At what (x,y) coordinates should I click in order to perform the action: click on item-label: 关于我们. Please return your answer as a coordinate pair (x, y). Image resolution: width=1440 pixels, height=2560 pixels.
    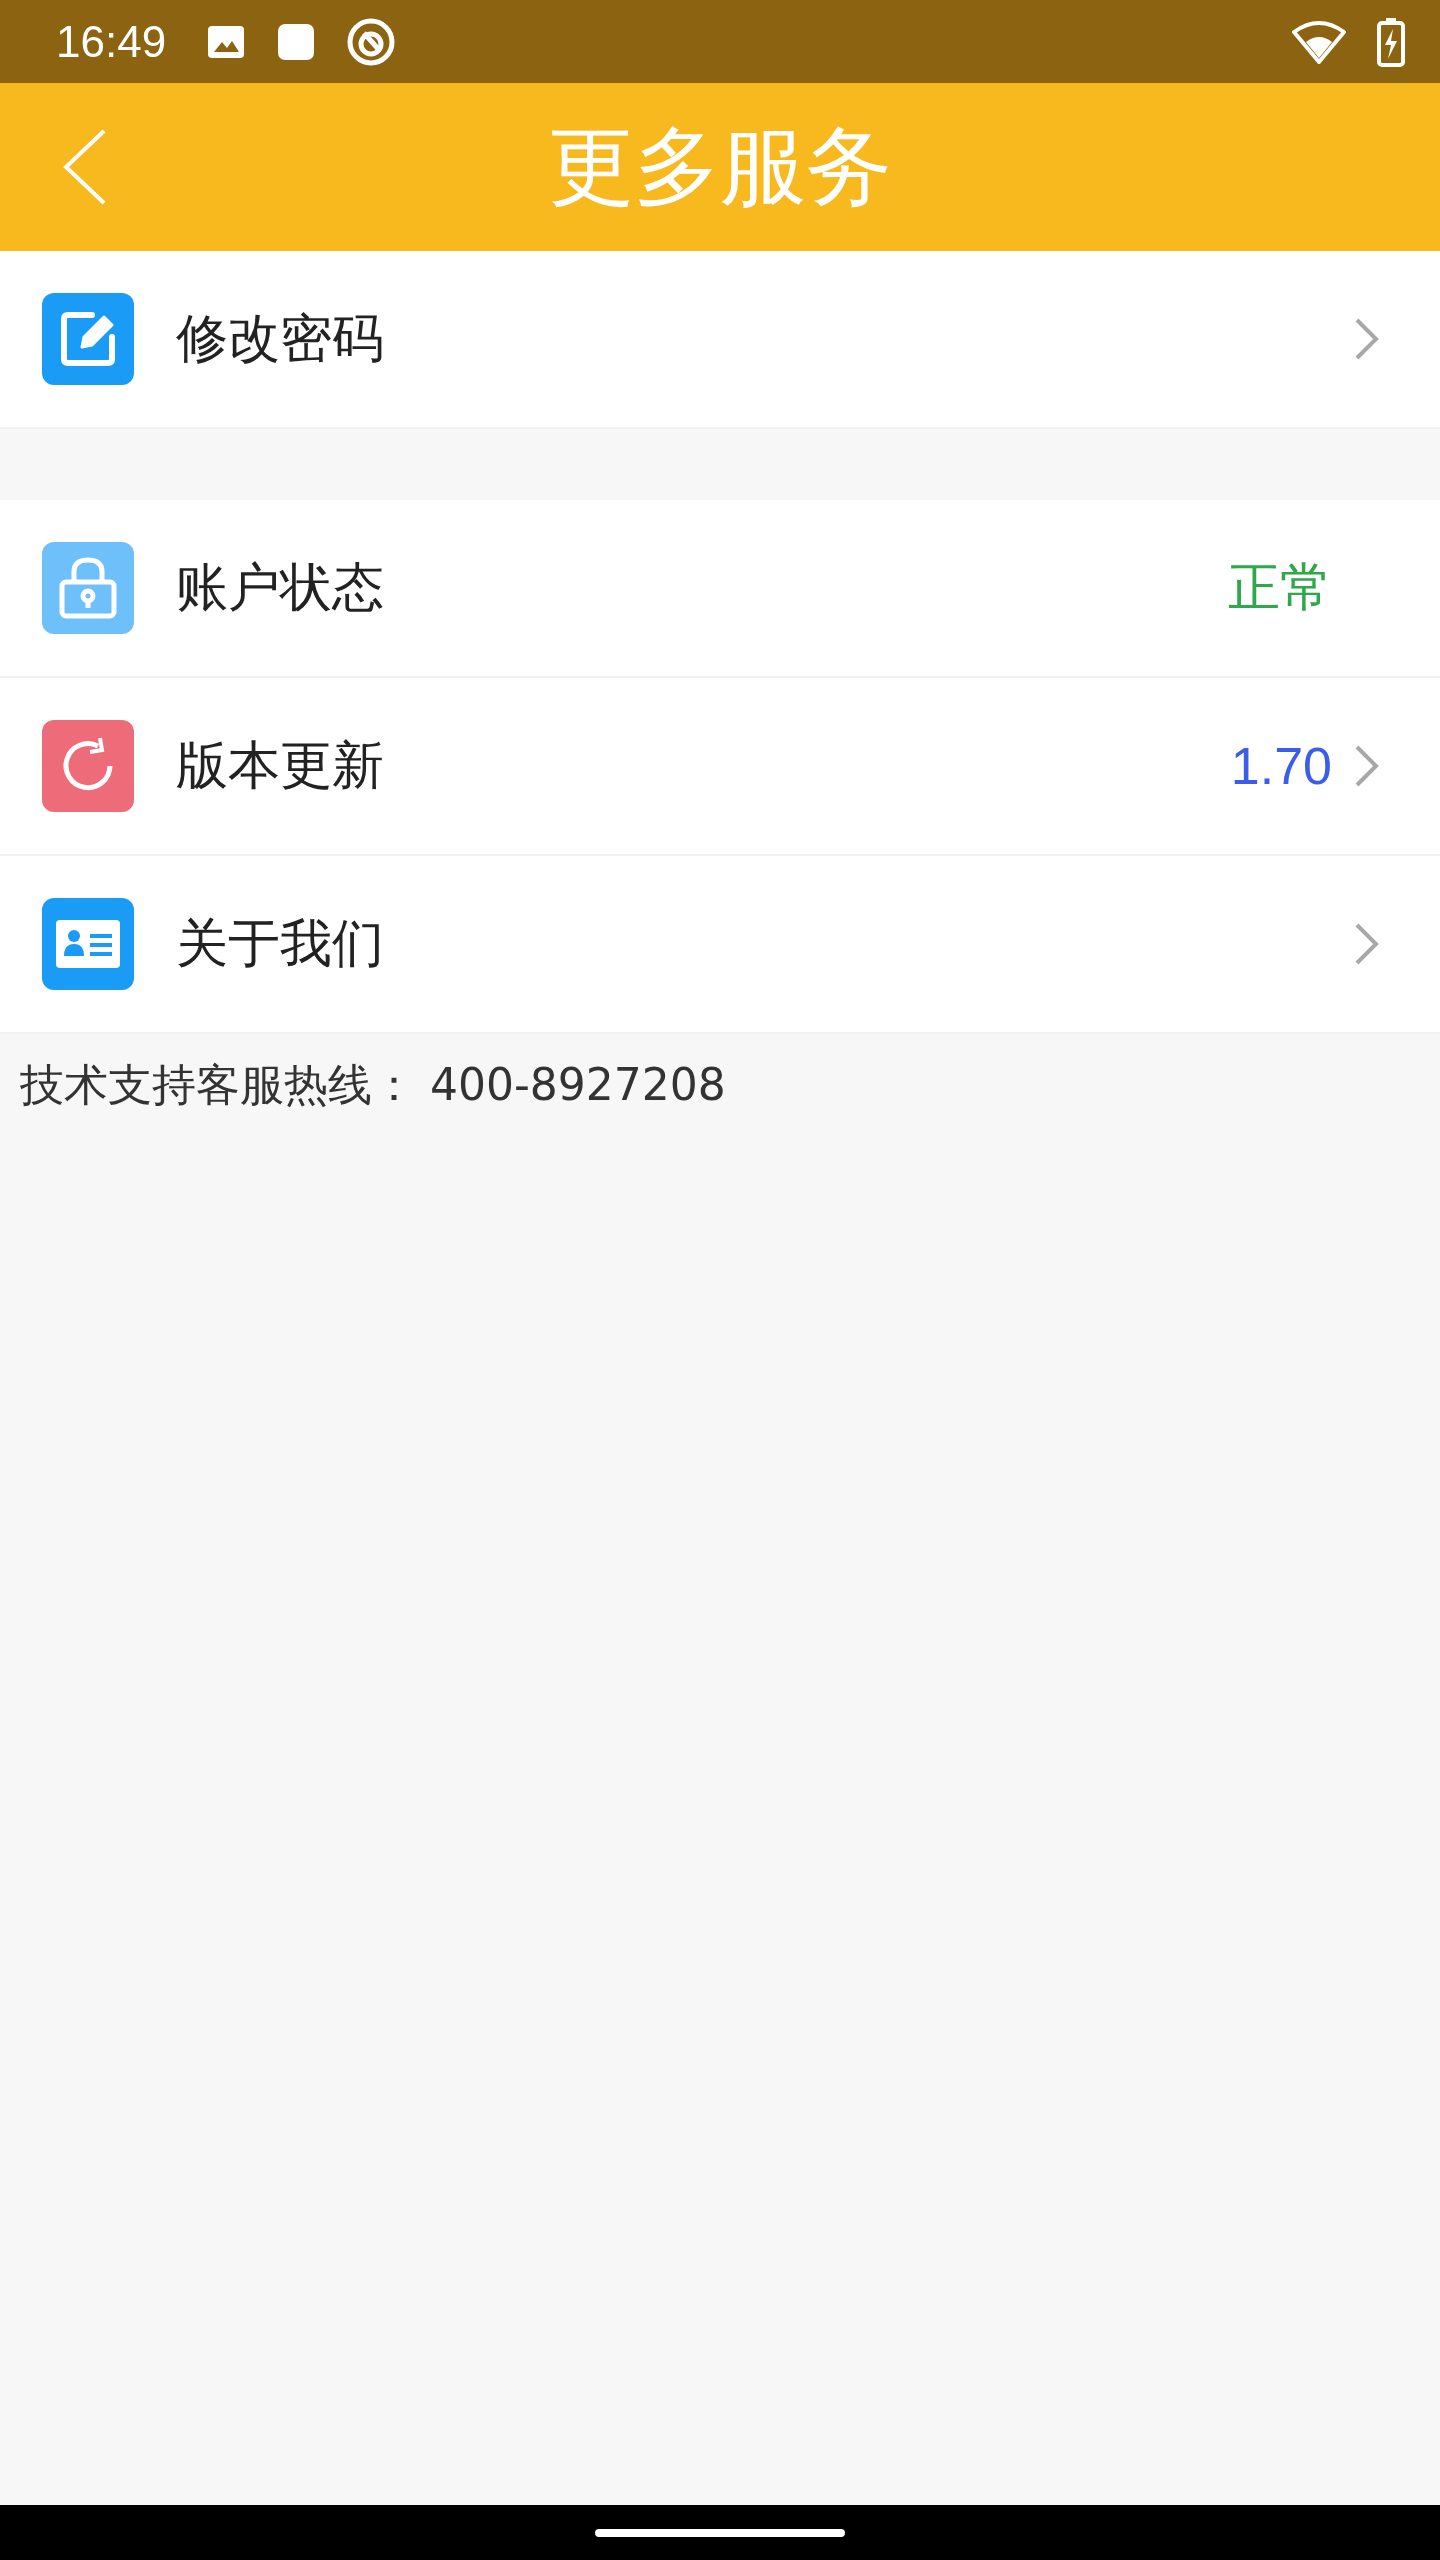
    Looking at the image, I should click on (280, 943).